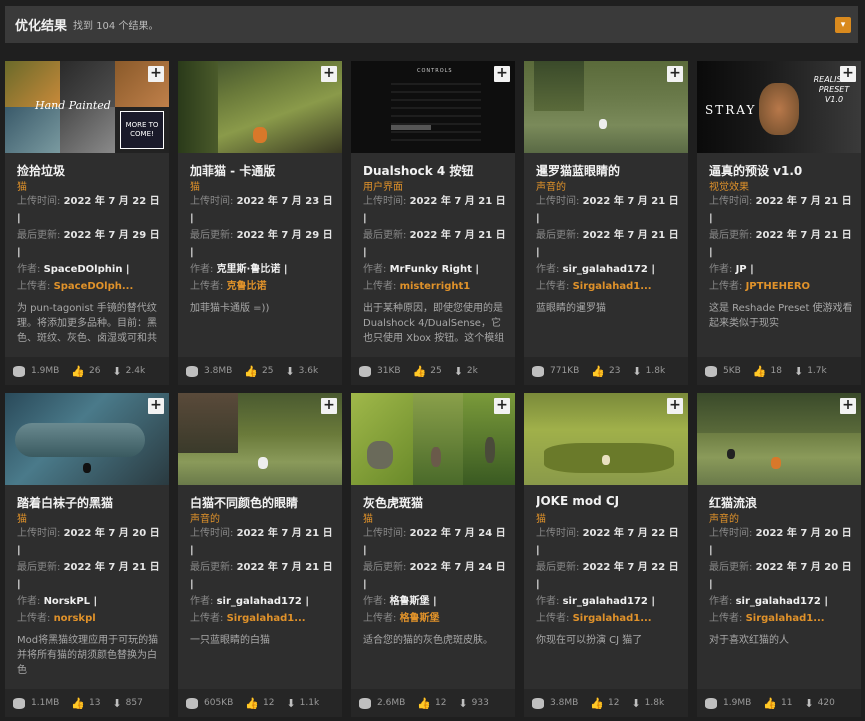  What do you see at coordinates (262, 170) in the screenshot?
I see `mod-name: 加菲猫 - 卡通版` at bounding box center [262, 170].